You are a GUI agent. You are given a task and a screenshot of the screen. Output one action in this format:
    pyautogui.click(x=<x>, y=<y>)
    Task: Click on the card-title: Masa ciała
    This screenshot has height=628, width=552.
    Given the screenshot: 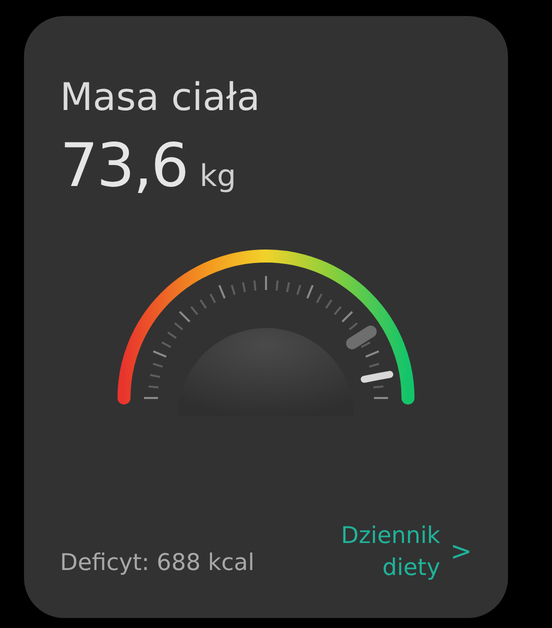 What is the action you would take?
    pyautogui.click(x=161, y=97)
    